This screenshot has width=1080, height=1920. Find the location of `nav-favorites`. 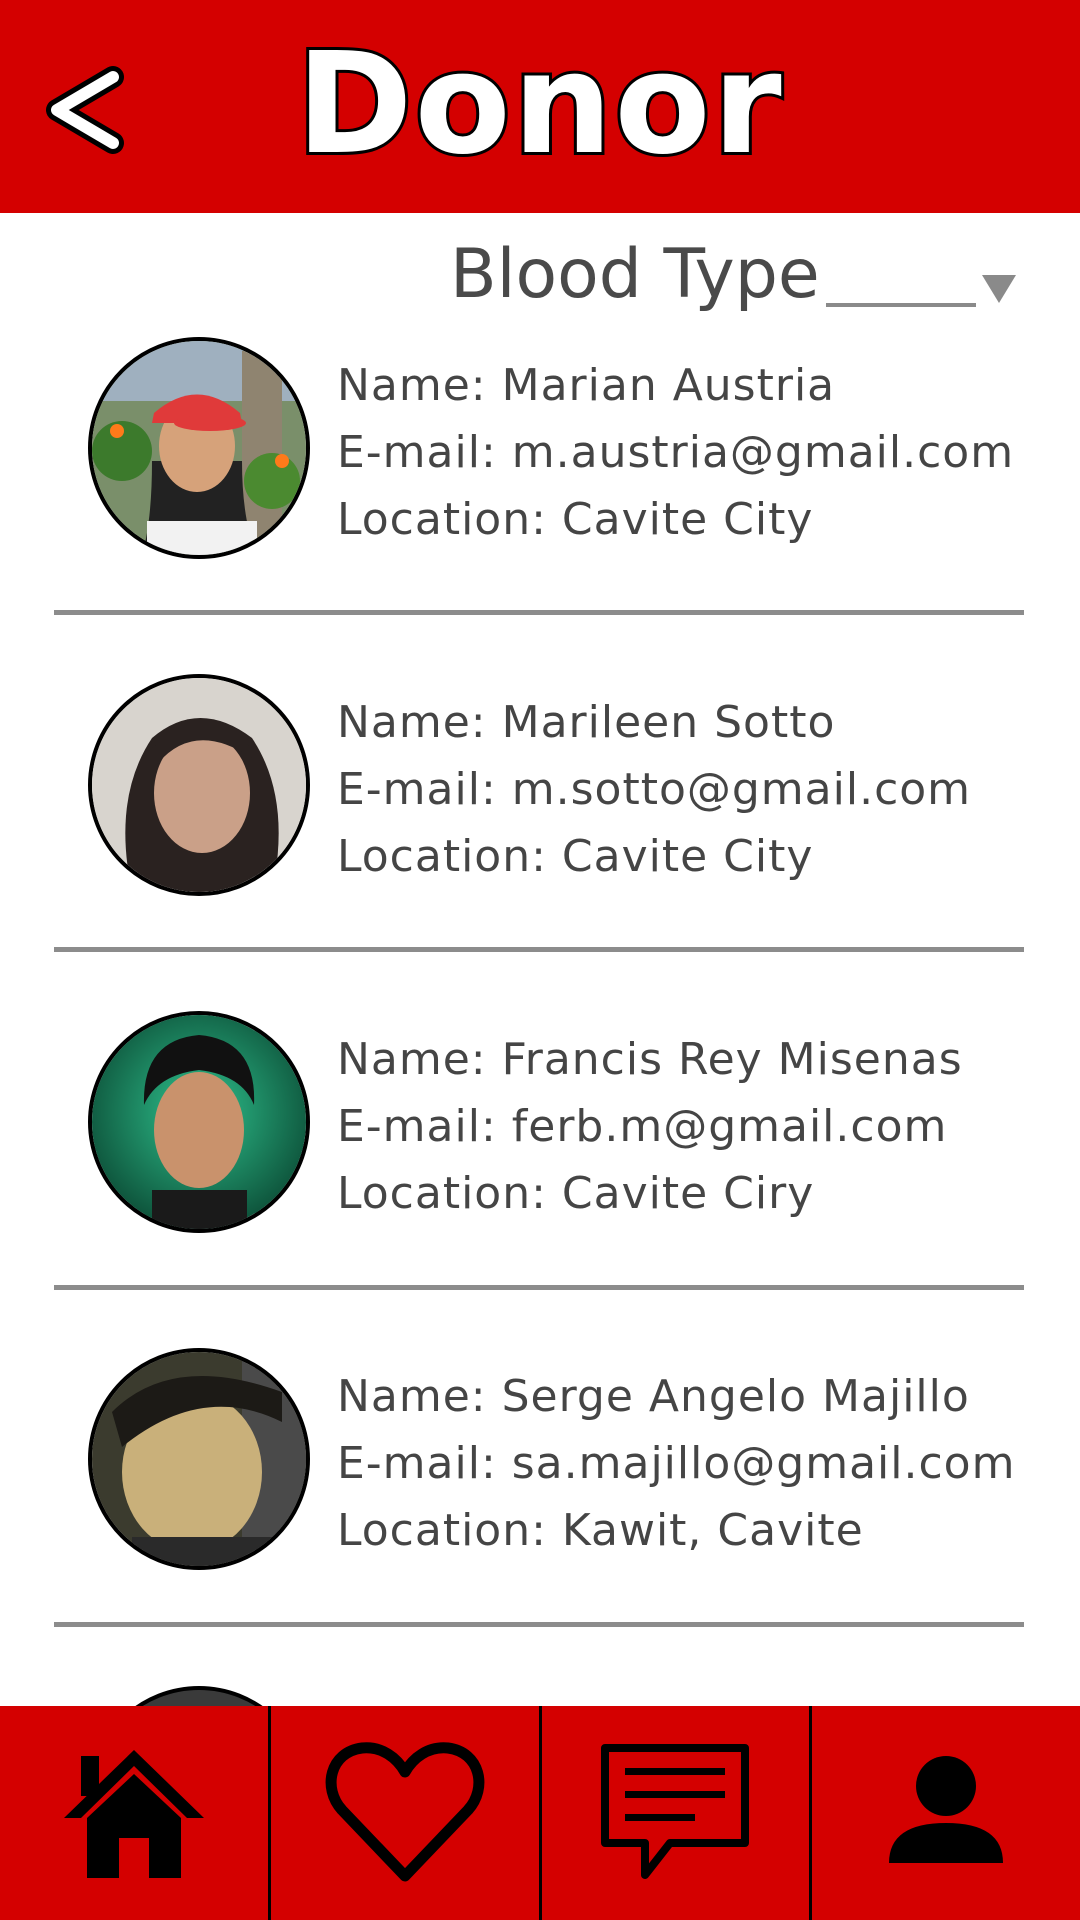

nav-favorites is located at coordinates (403, 1813).